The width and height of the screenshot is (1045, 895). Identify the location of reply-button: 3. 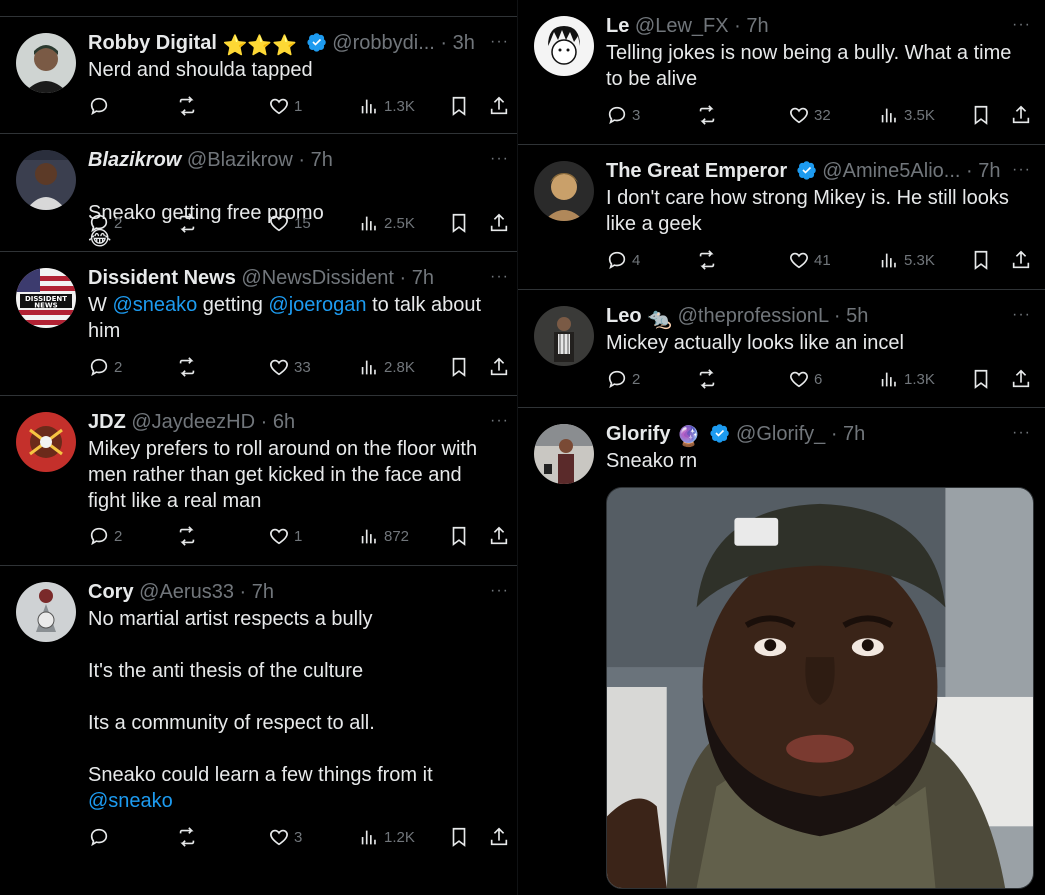
(623, 115).